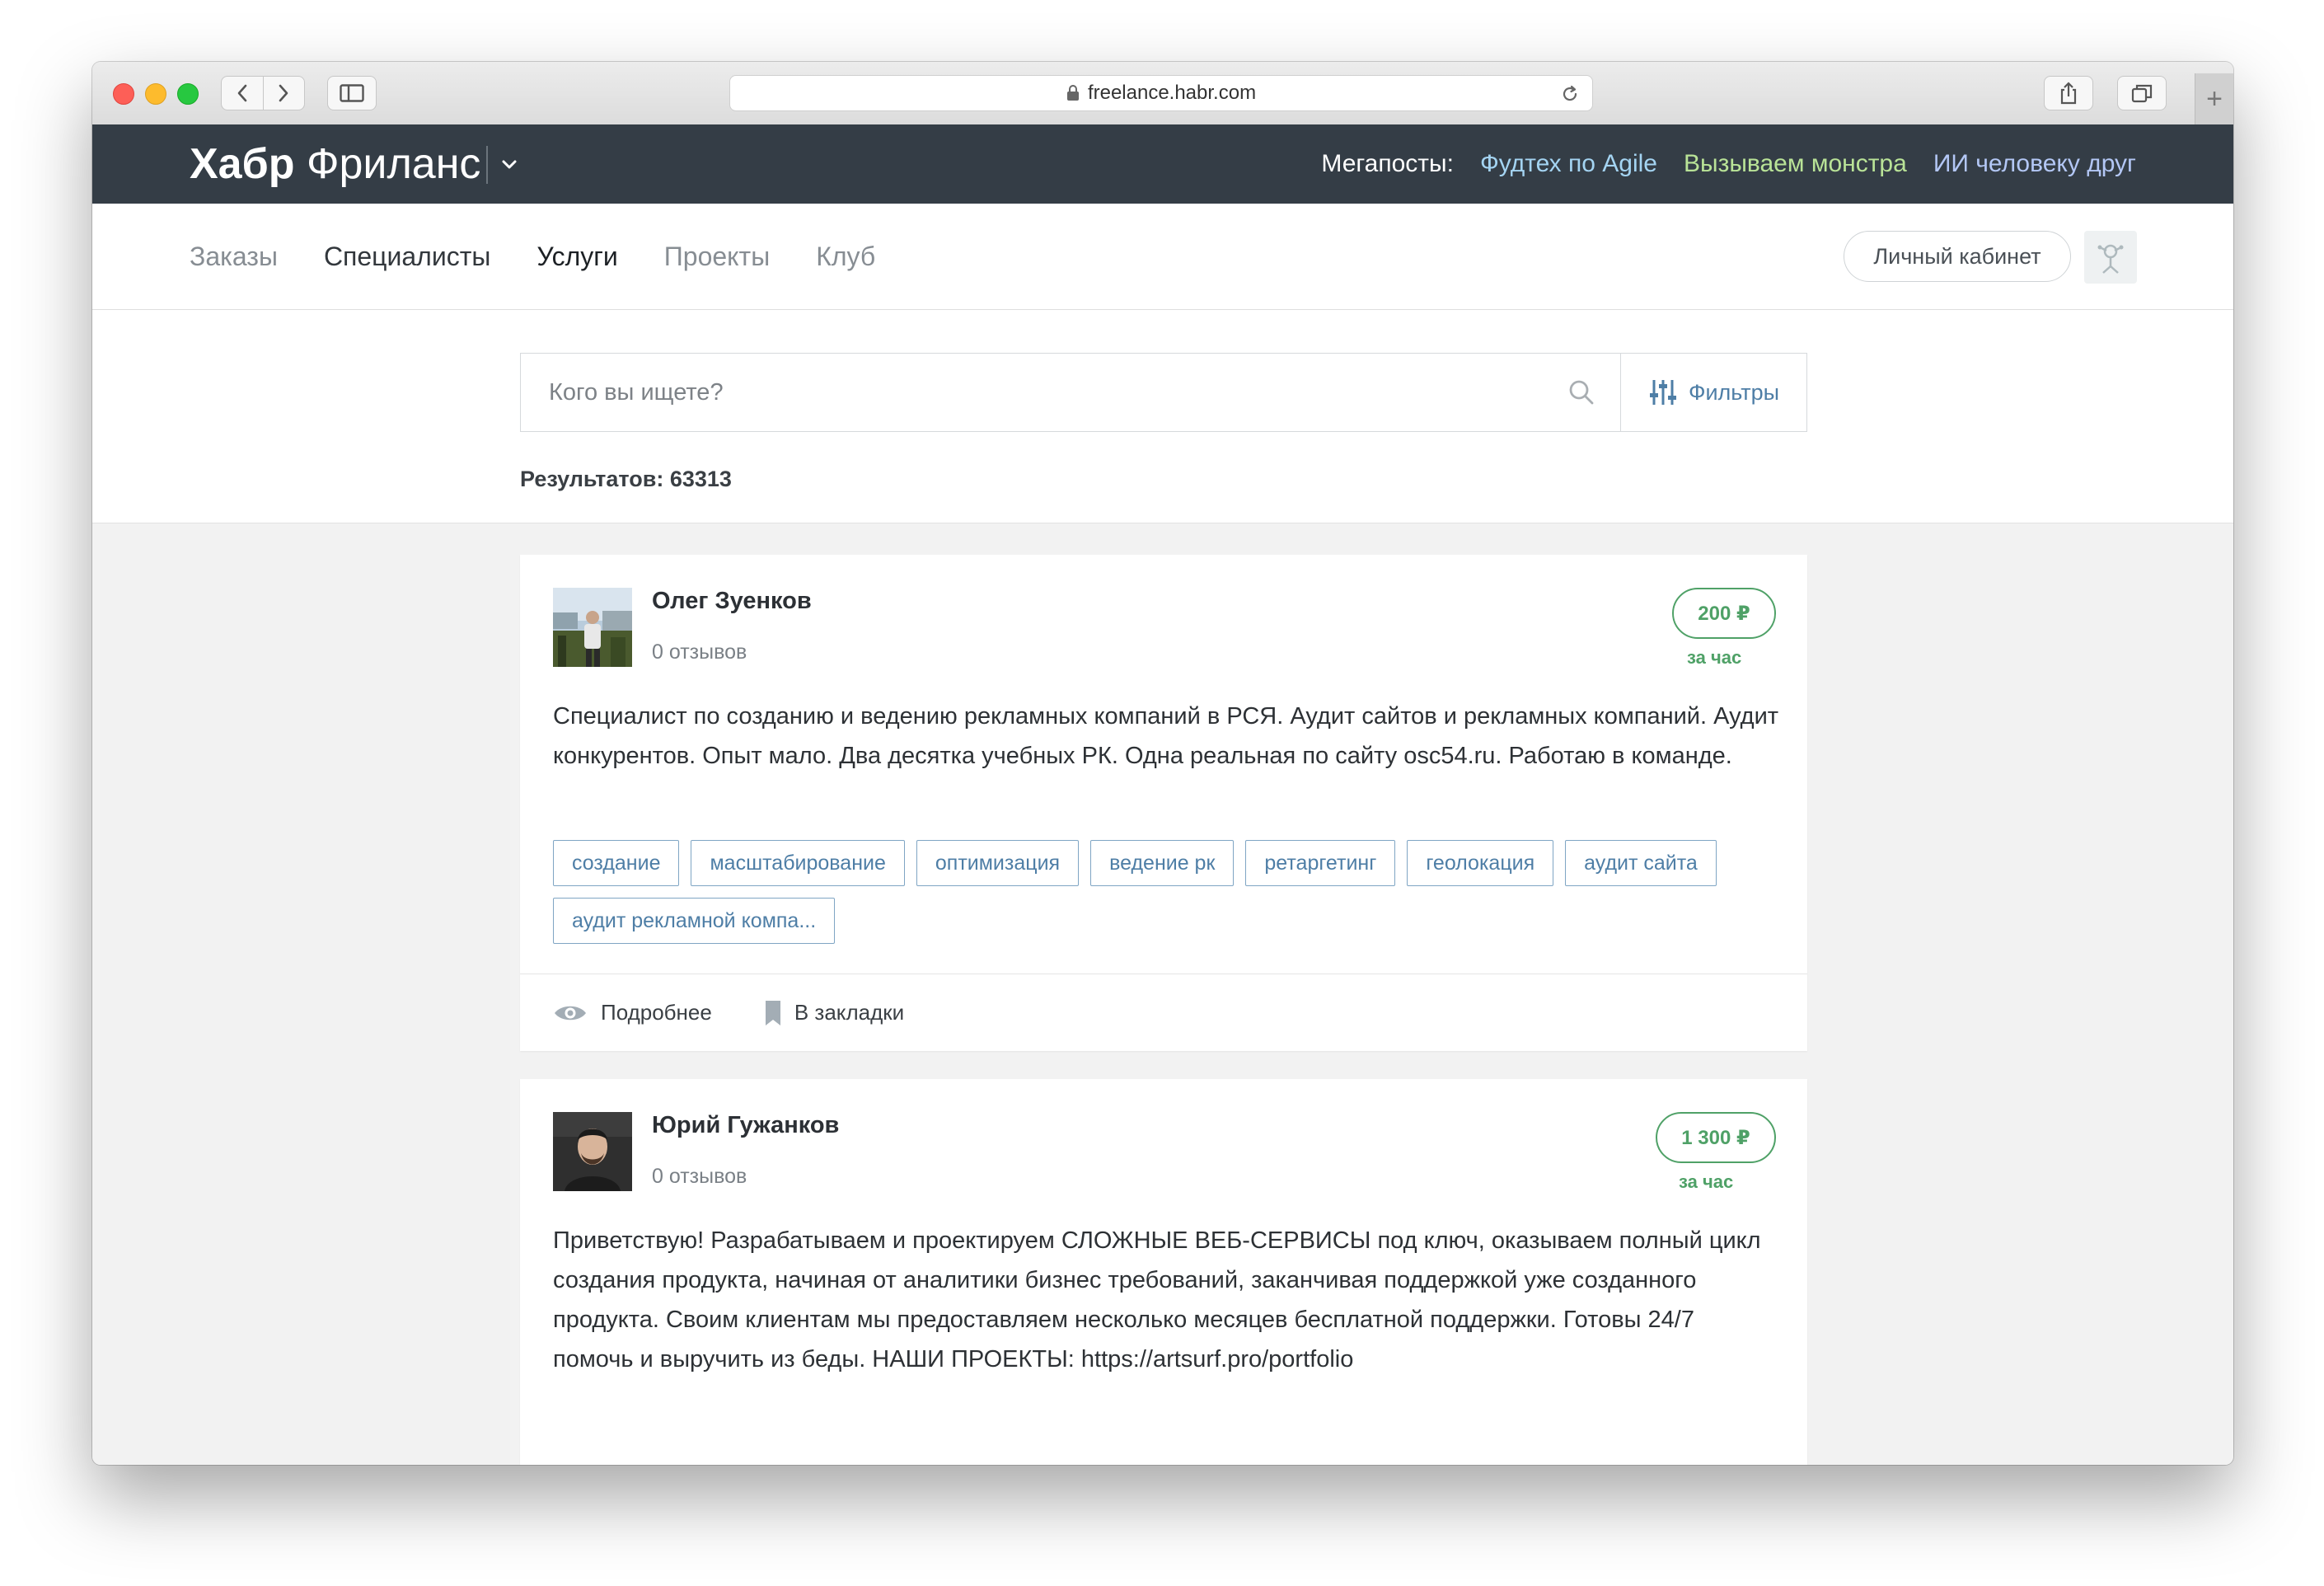  I want to click on megapost-link-3: ИИ человеку друг, so click(2035, 164).